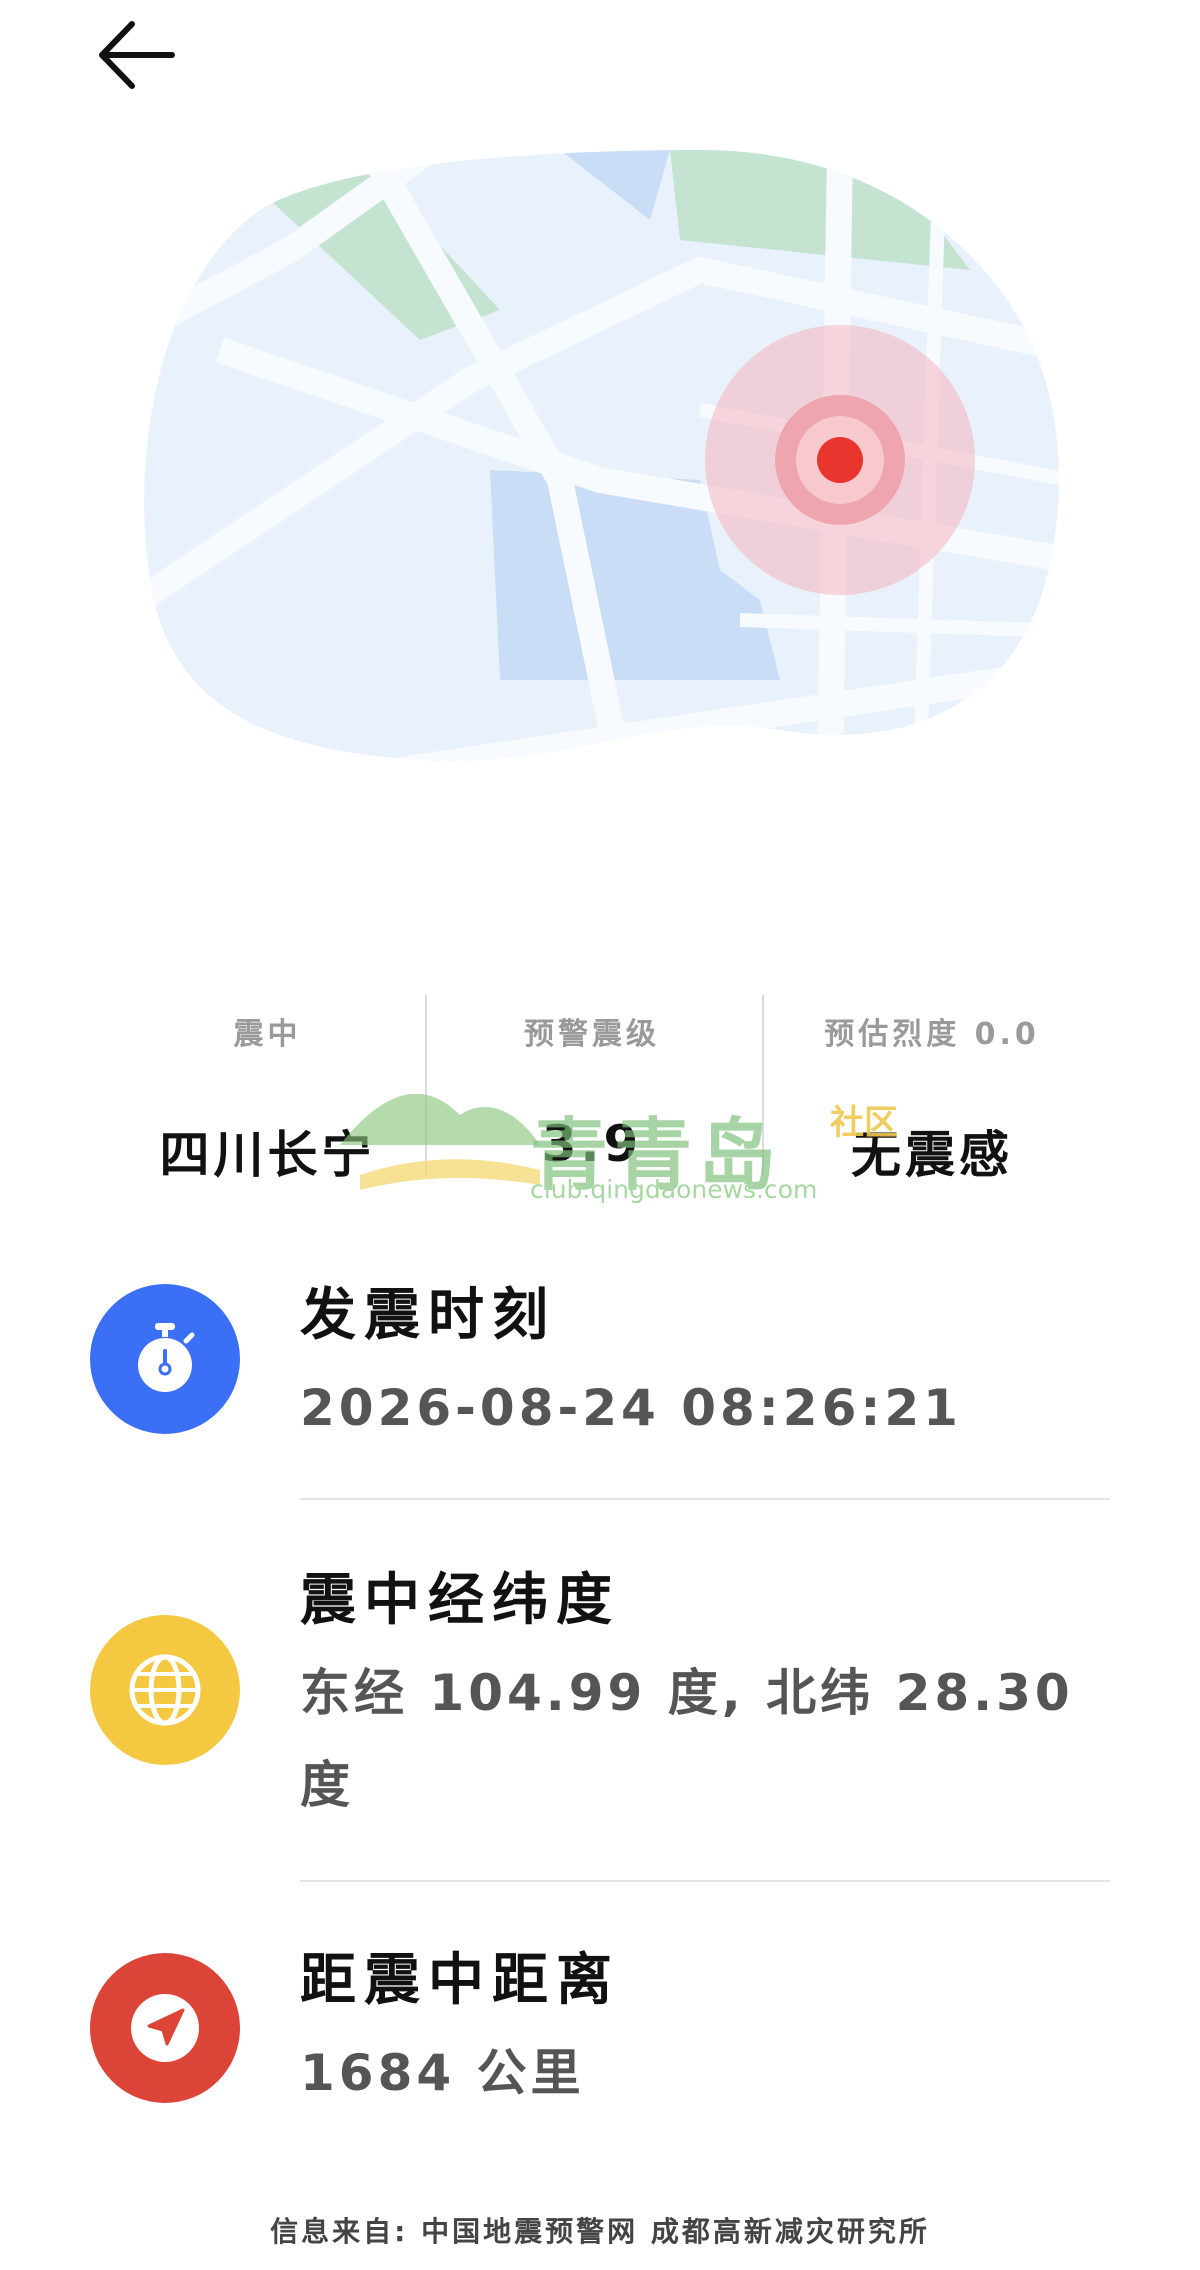 This screenshot has width=1200, height=2270. I want to click on info-title: 震中经纬度, so click(460, 1600).